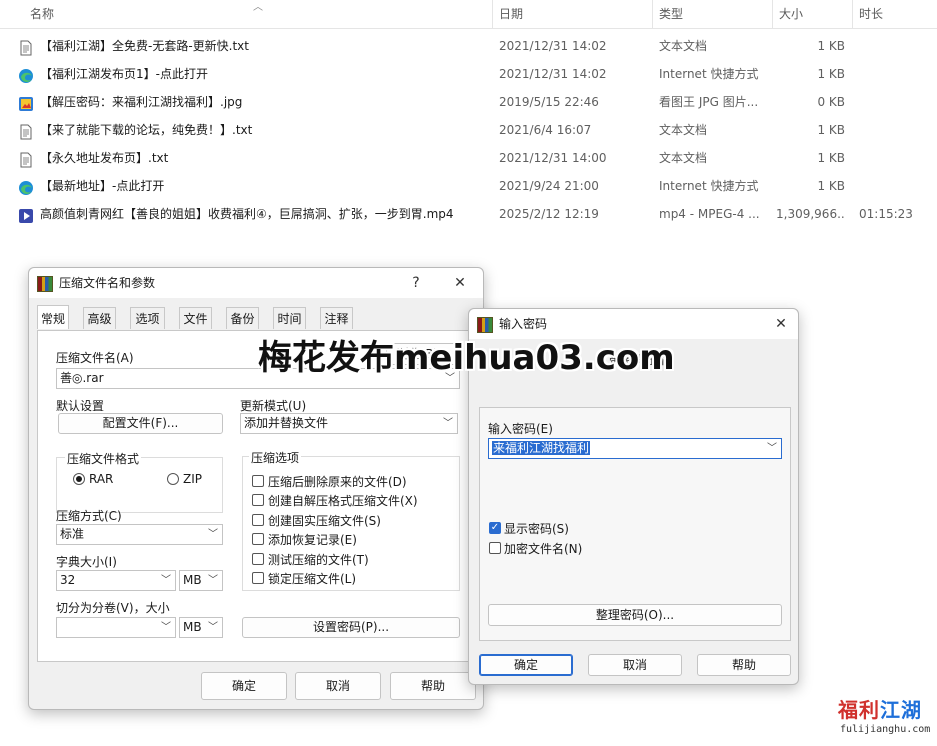  Describe the element at coordinates (744, 665) in the screenshot. I see `password-help-button: 帮助` at that location.